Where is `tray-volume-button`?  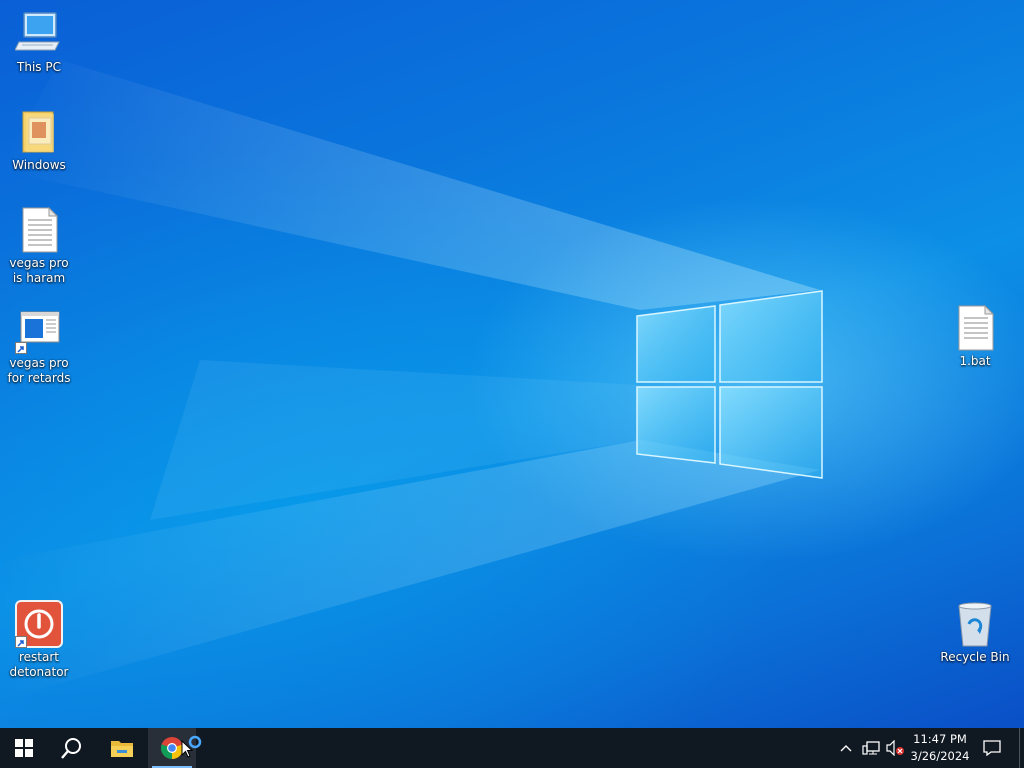
tray-volume-button is located at coordinates (895, 748).